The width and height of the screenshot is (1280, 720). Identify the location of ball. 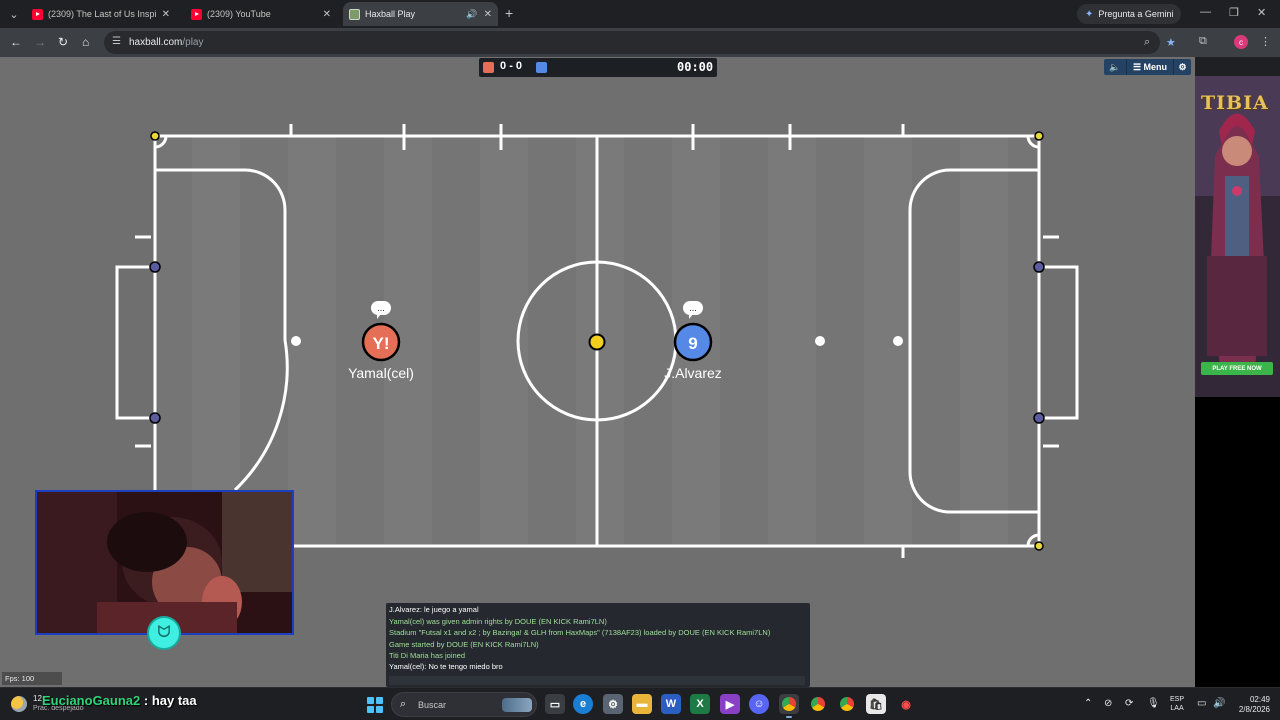
(597, 342).